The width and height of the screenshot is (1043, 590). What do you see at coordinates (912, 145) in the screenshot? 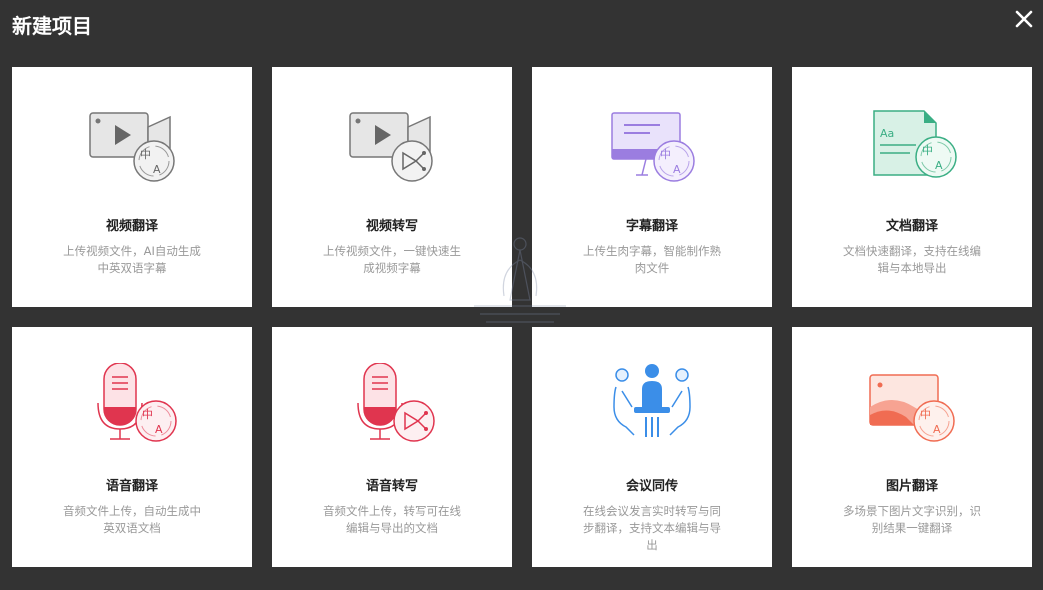
I see `document-translate-icon: Aa 中 A` at bounding box center [912, 145].